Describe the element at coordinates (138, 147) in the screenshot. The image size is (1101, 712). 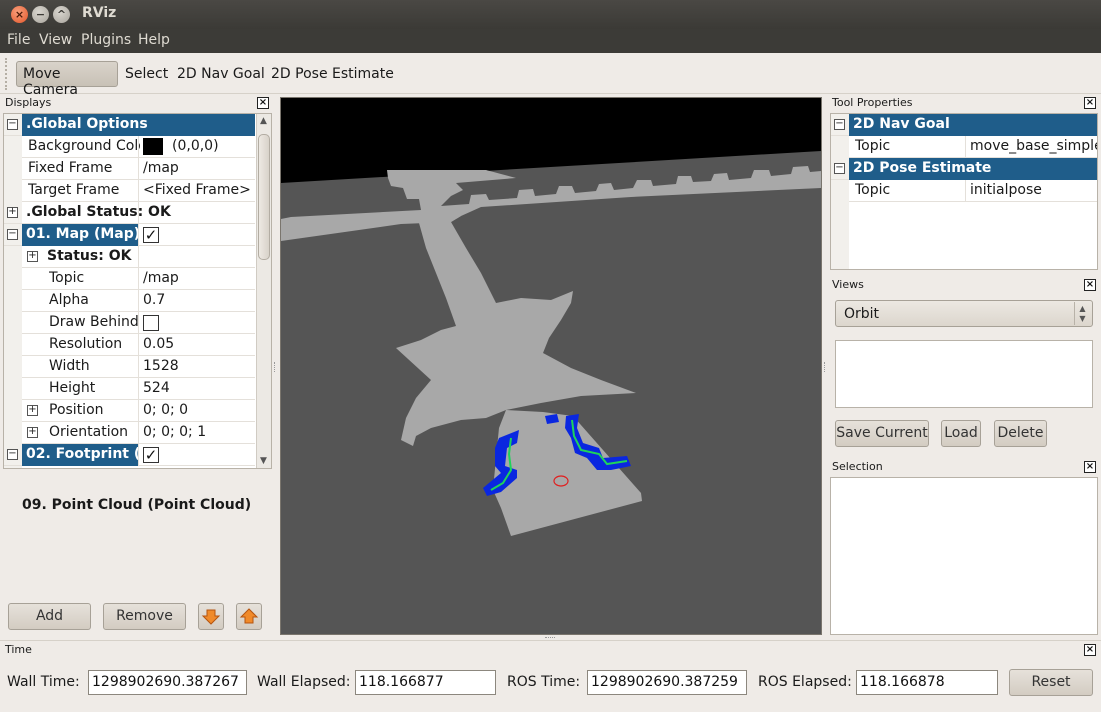
I see `row-background-color: Background Colo (0,0,0)` at that location.